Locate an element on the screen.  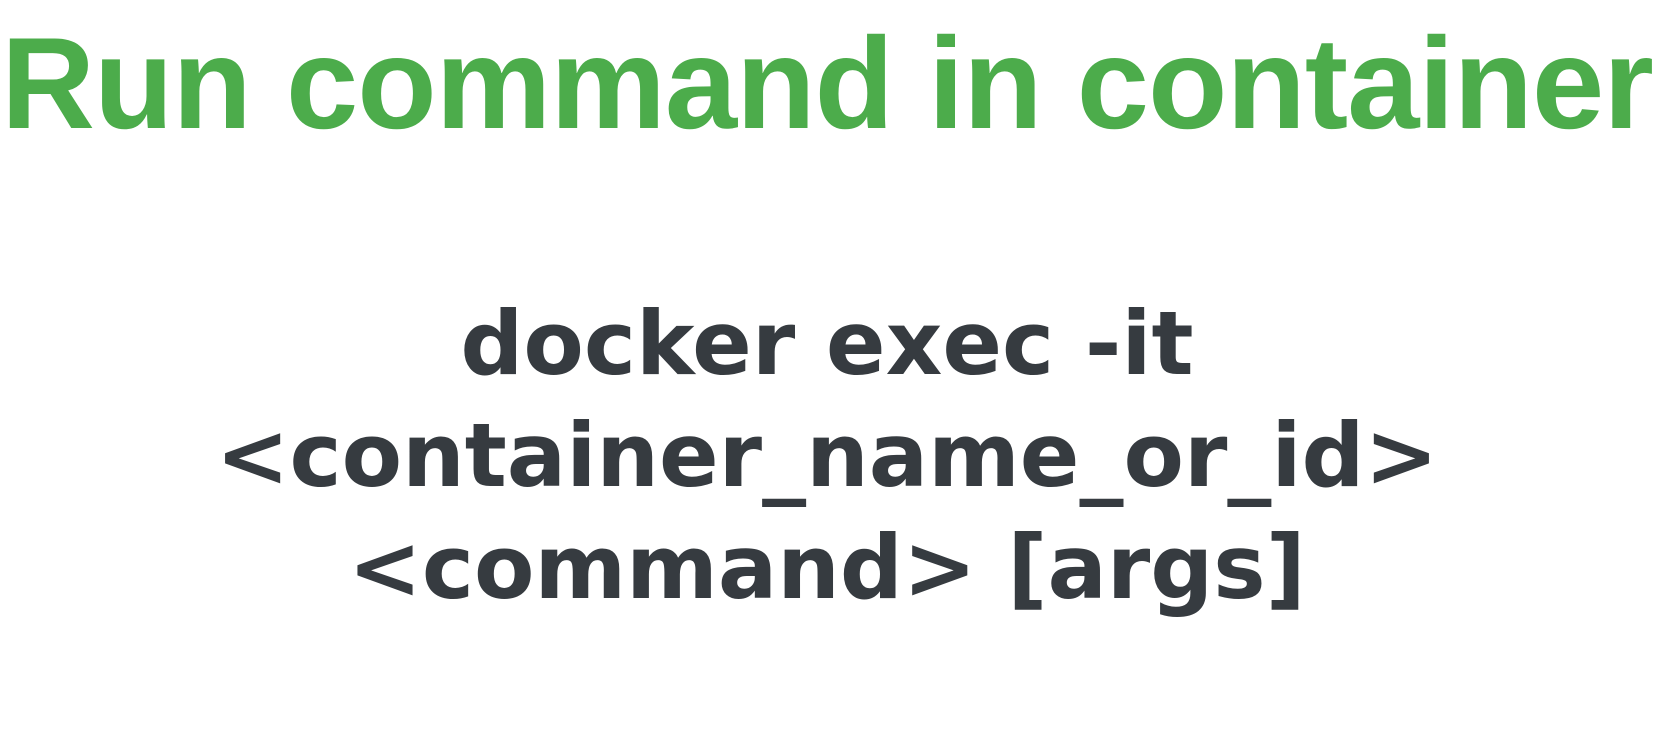
command-line-3: <command> [args] is located at coordinates (827, 567).